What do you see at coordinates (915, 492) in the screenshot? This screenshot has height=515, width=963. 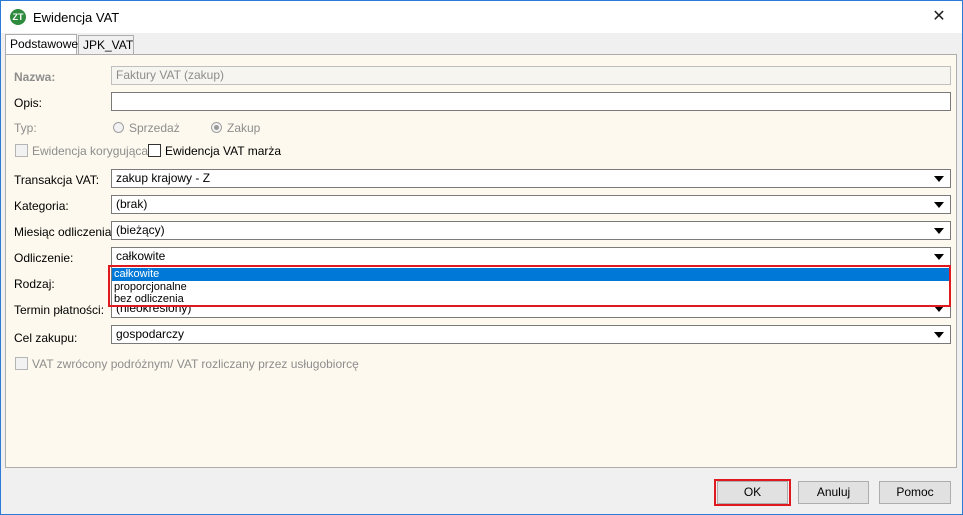 I see `help-button: Pomoc` at bounding box center [915, 492].